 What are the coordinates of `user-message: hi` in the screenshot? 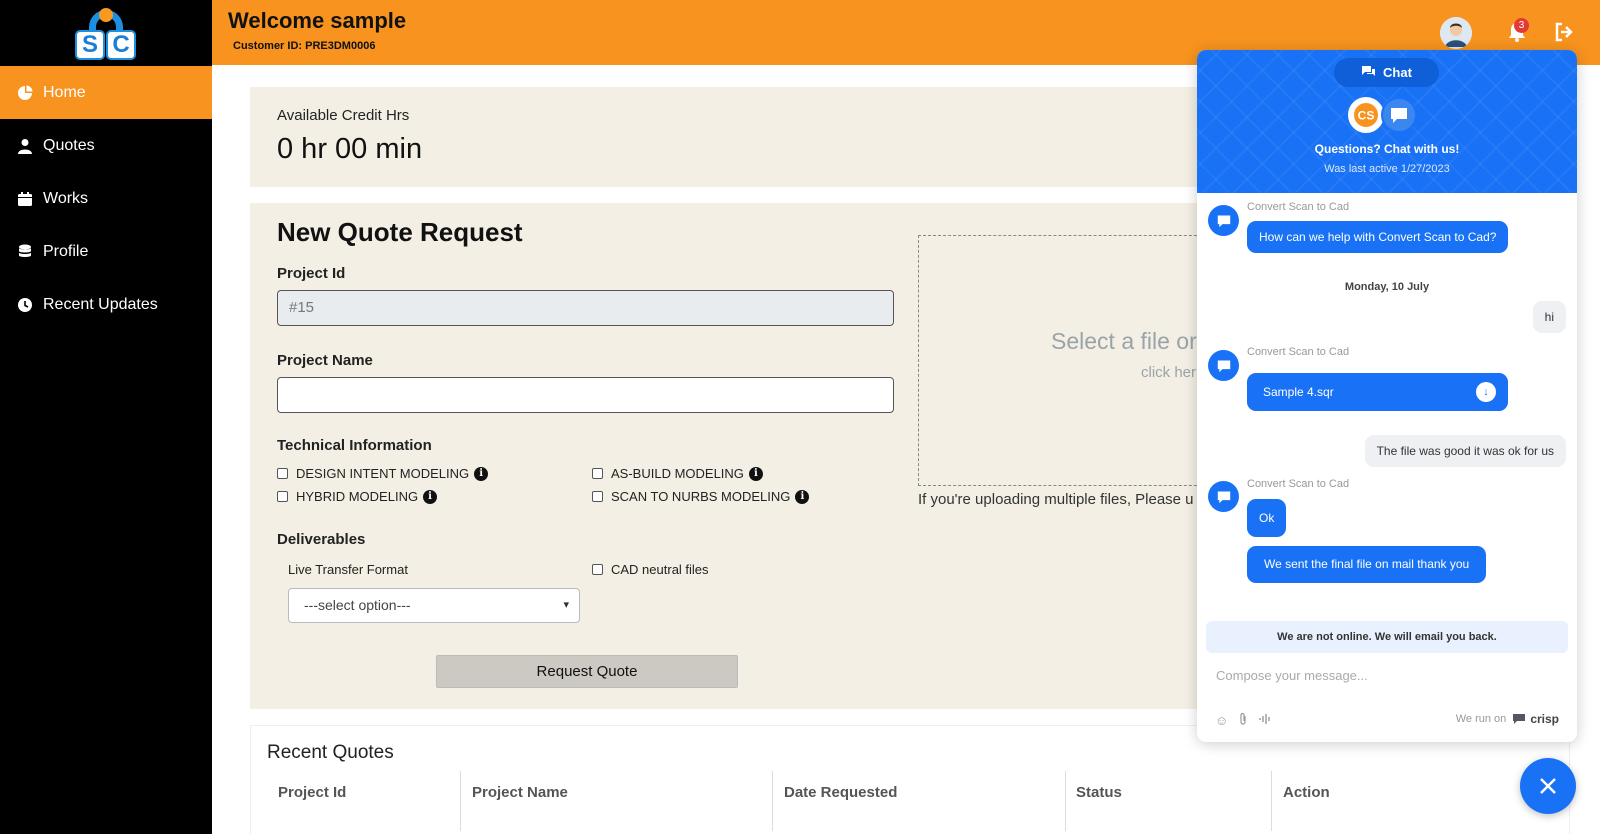 It's located at (1549, 317).